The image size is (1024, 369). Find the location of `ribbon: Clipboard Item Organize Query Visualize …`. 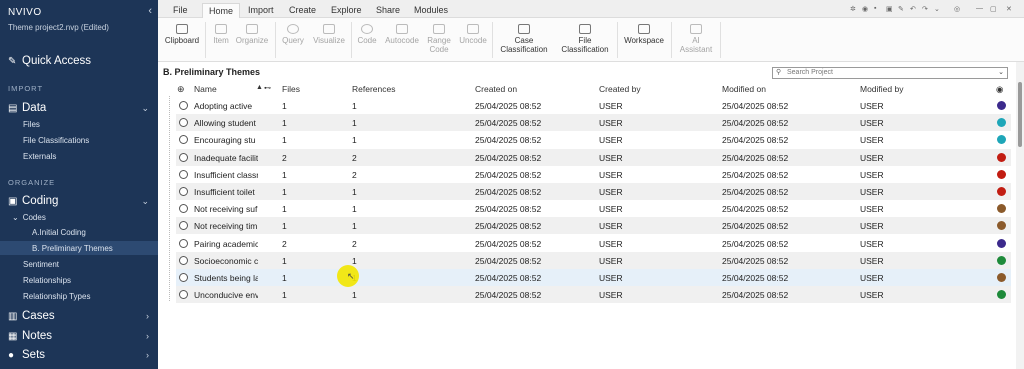

ribbon: Clipboard Item Organize Query Visualize … is located at coordinates (591, 40).